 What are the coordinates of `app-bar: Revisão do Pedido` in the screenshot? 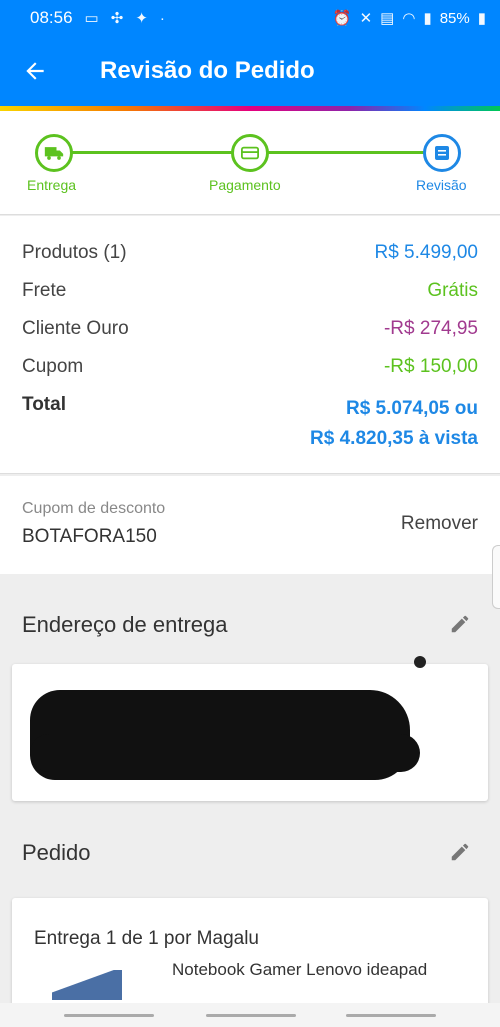 It's located at (250, 71).